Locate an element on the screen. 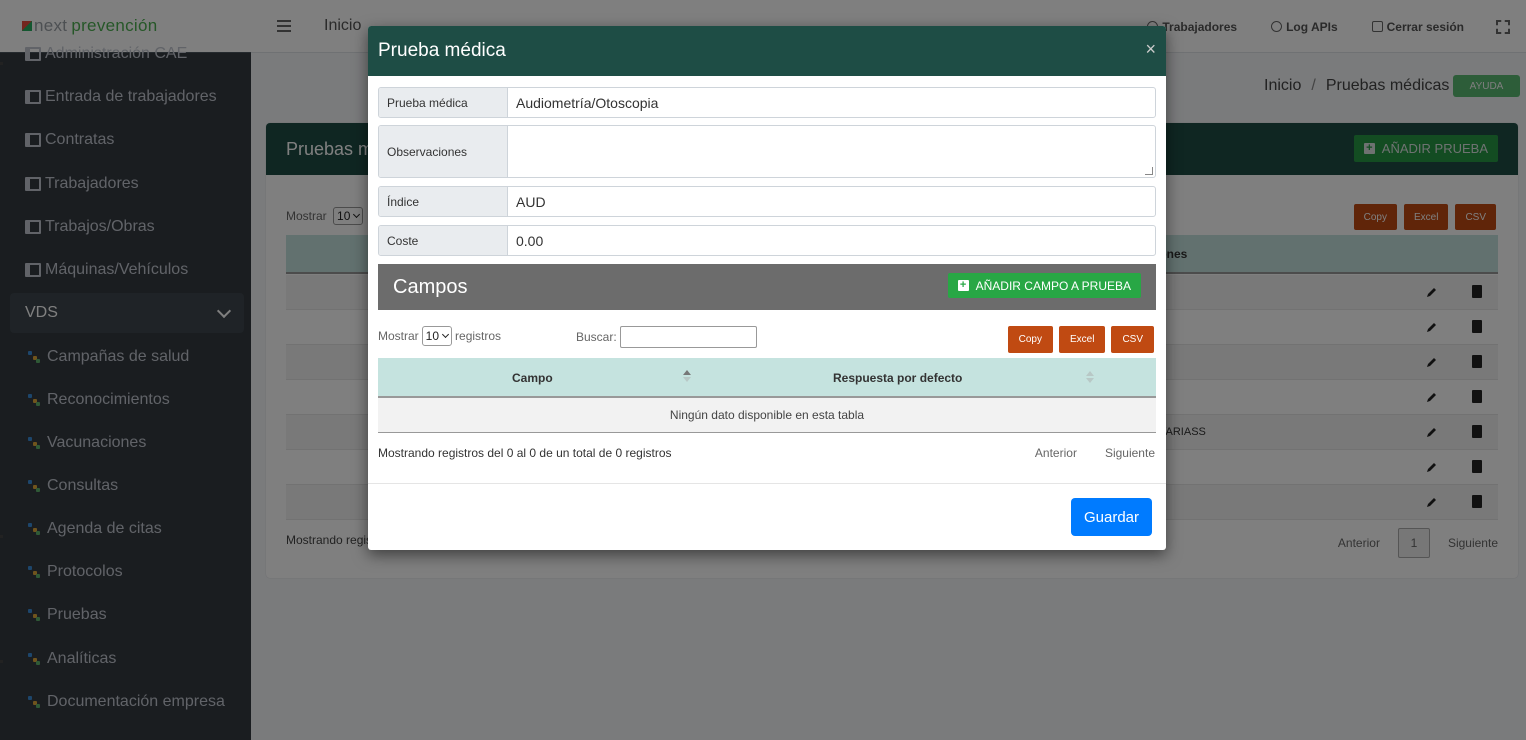 The height and width of the screenshot is (740, 1526). observations-textarea is located at coordinates (831, 151).